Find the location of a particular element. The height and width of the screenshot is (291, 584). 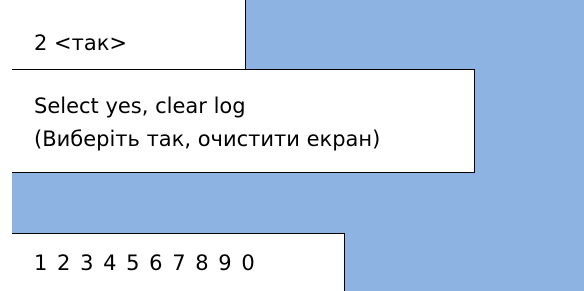

instruction-line-ukrainian: (Виберіть так, очистити екран) is located at coordinates (207, 139).